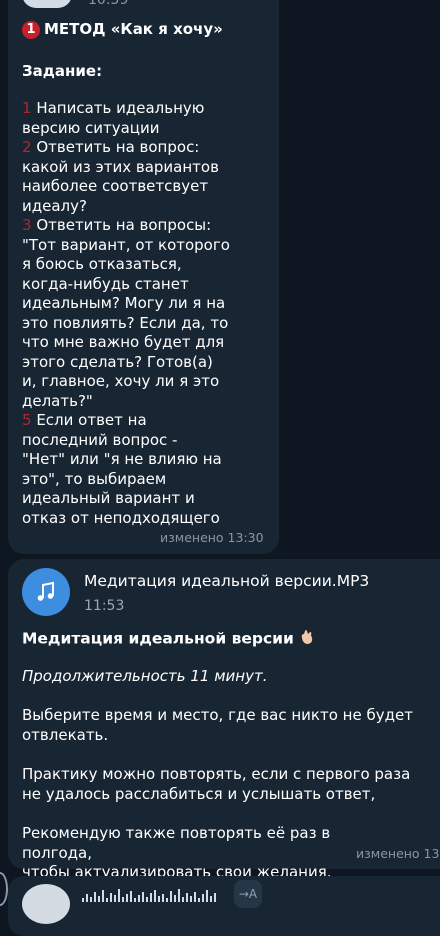 This screenshot has height=936, width=440. I want to click on meditation-title: Медитация идеальной версии, so click(169, 639).